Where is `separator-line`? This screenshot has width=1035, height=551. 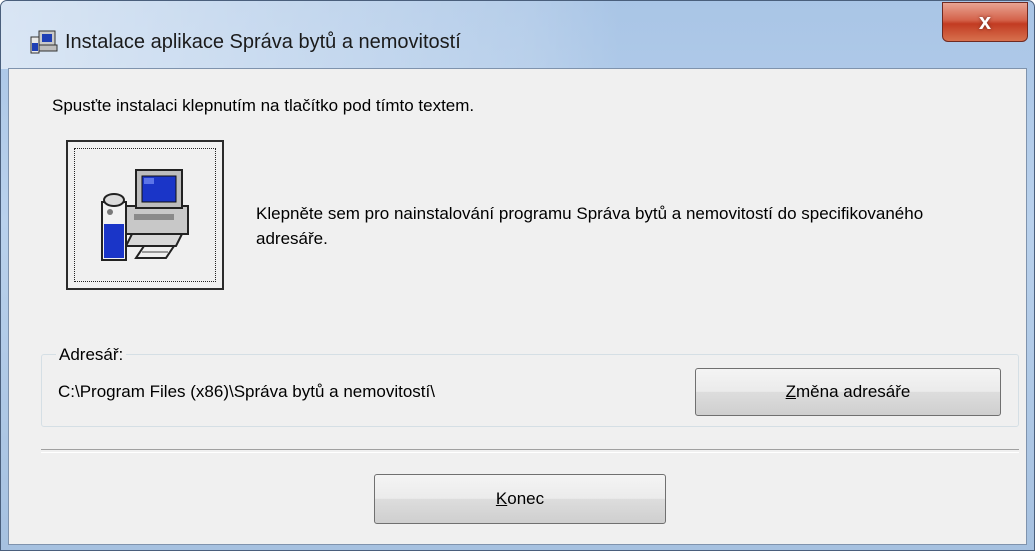
separator-line is located at coordinates (530, 451).